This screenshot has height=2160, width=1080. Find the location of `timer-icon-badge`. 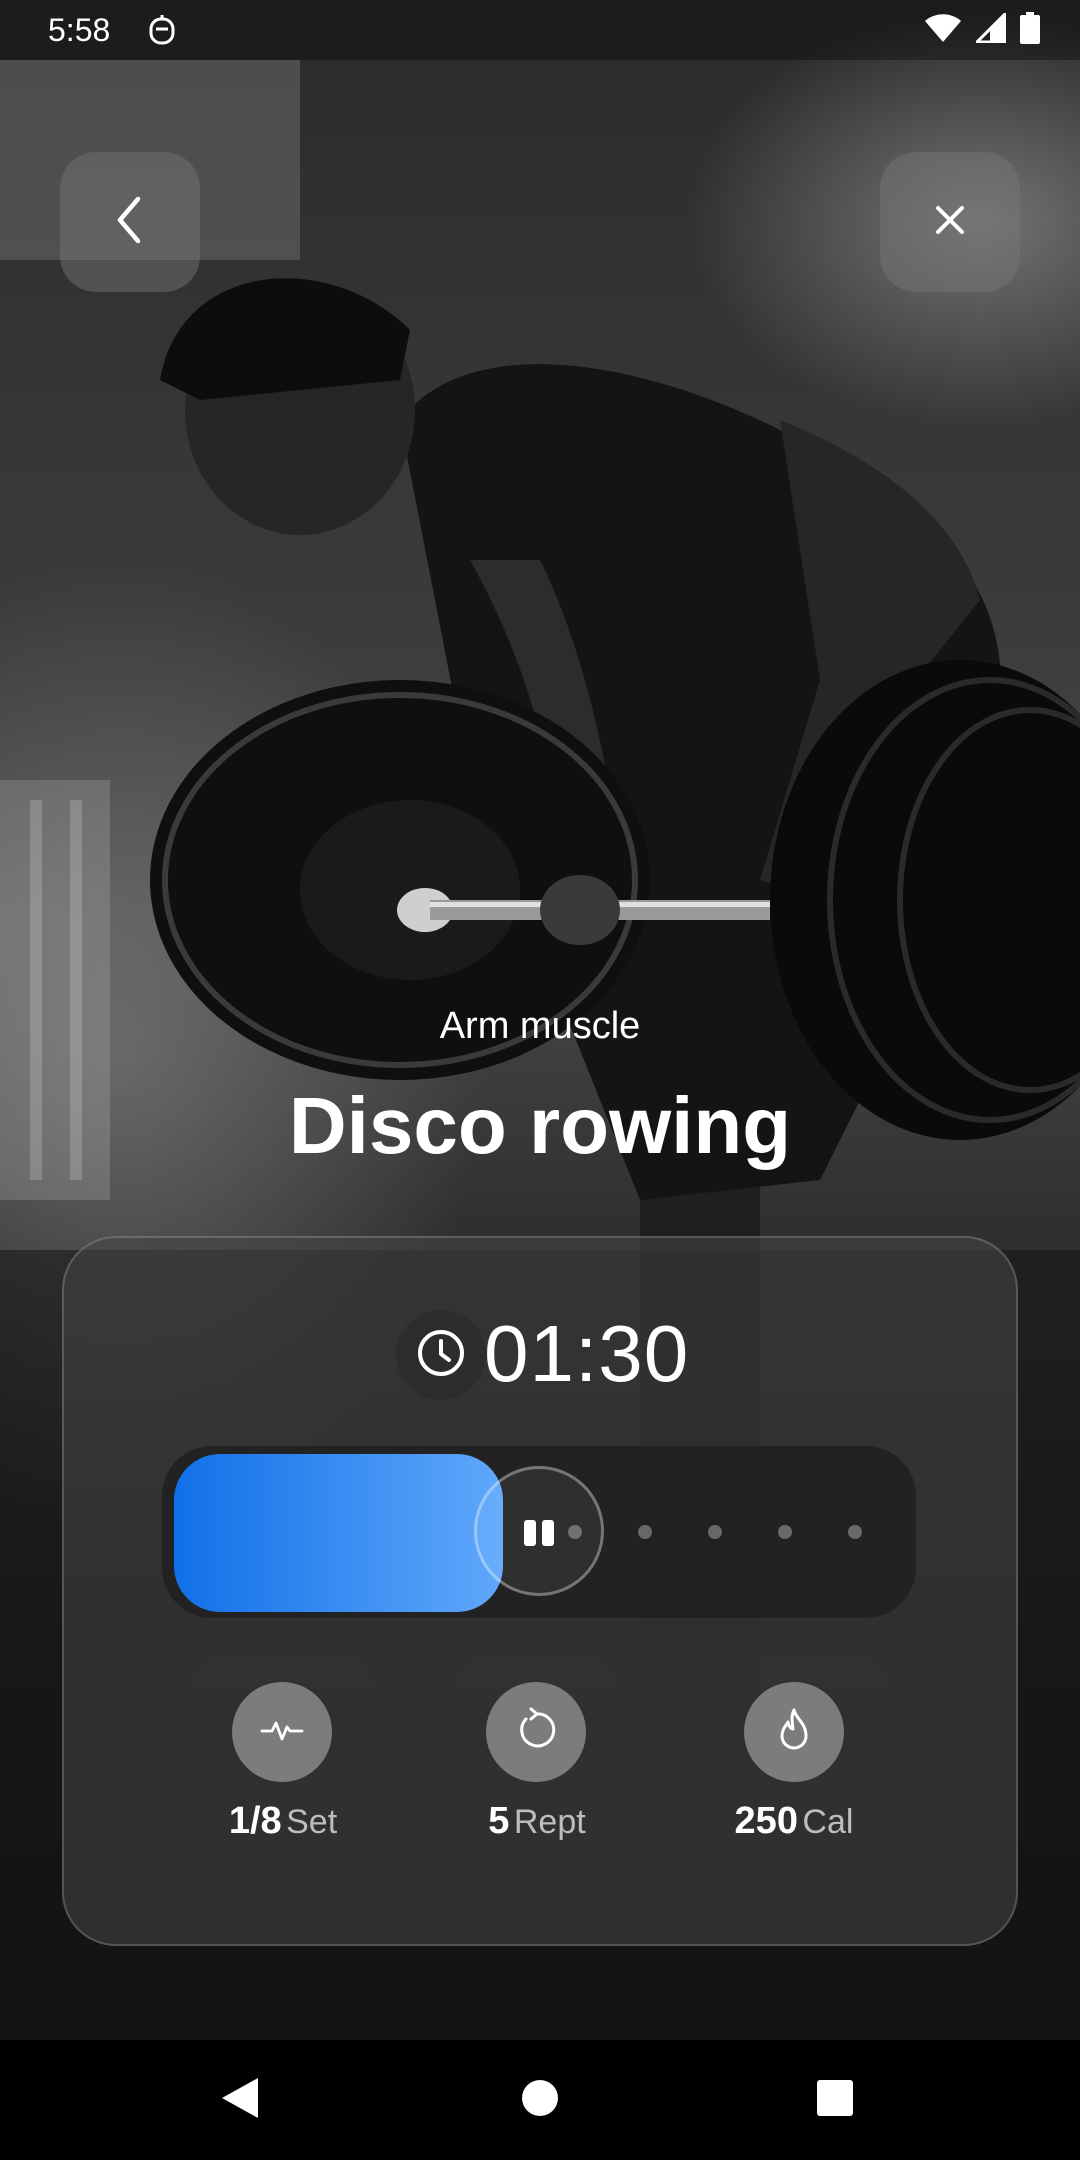

timer-icon-badge is located at coordinates (441, 1355).